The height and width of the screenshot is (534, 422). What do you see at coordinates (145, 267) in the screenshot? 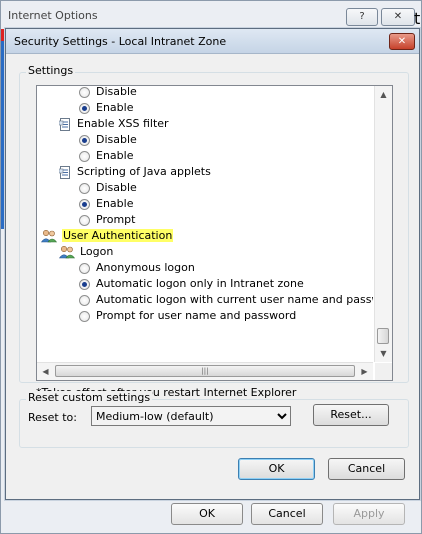
I see `row-label: Anonymous logon` at bounding box center [145, 267].